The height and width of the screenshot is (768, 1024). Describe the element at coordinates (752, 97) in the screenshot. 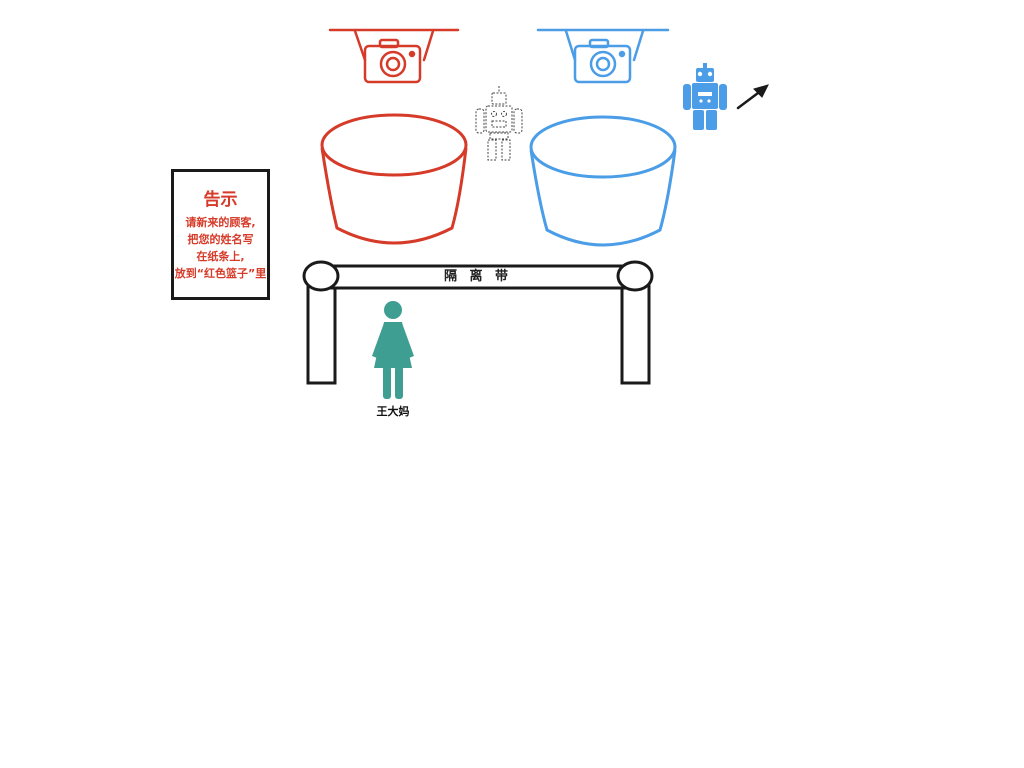

I see `arrow-icon` at that location.